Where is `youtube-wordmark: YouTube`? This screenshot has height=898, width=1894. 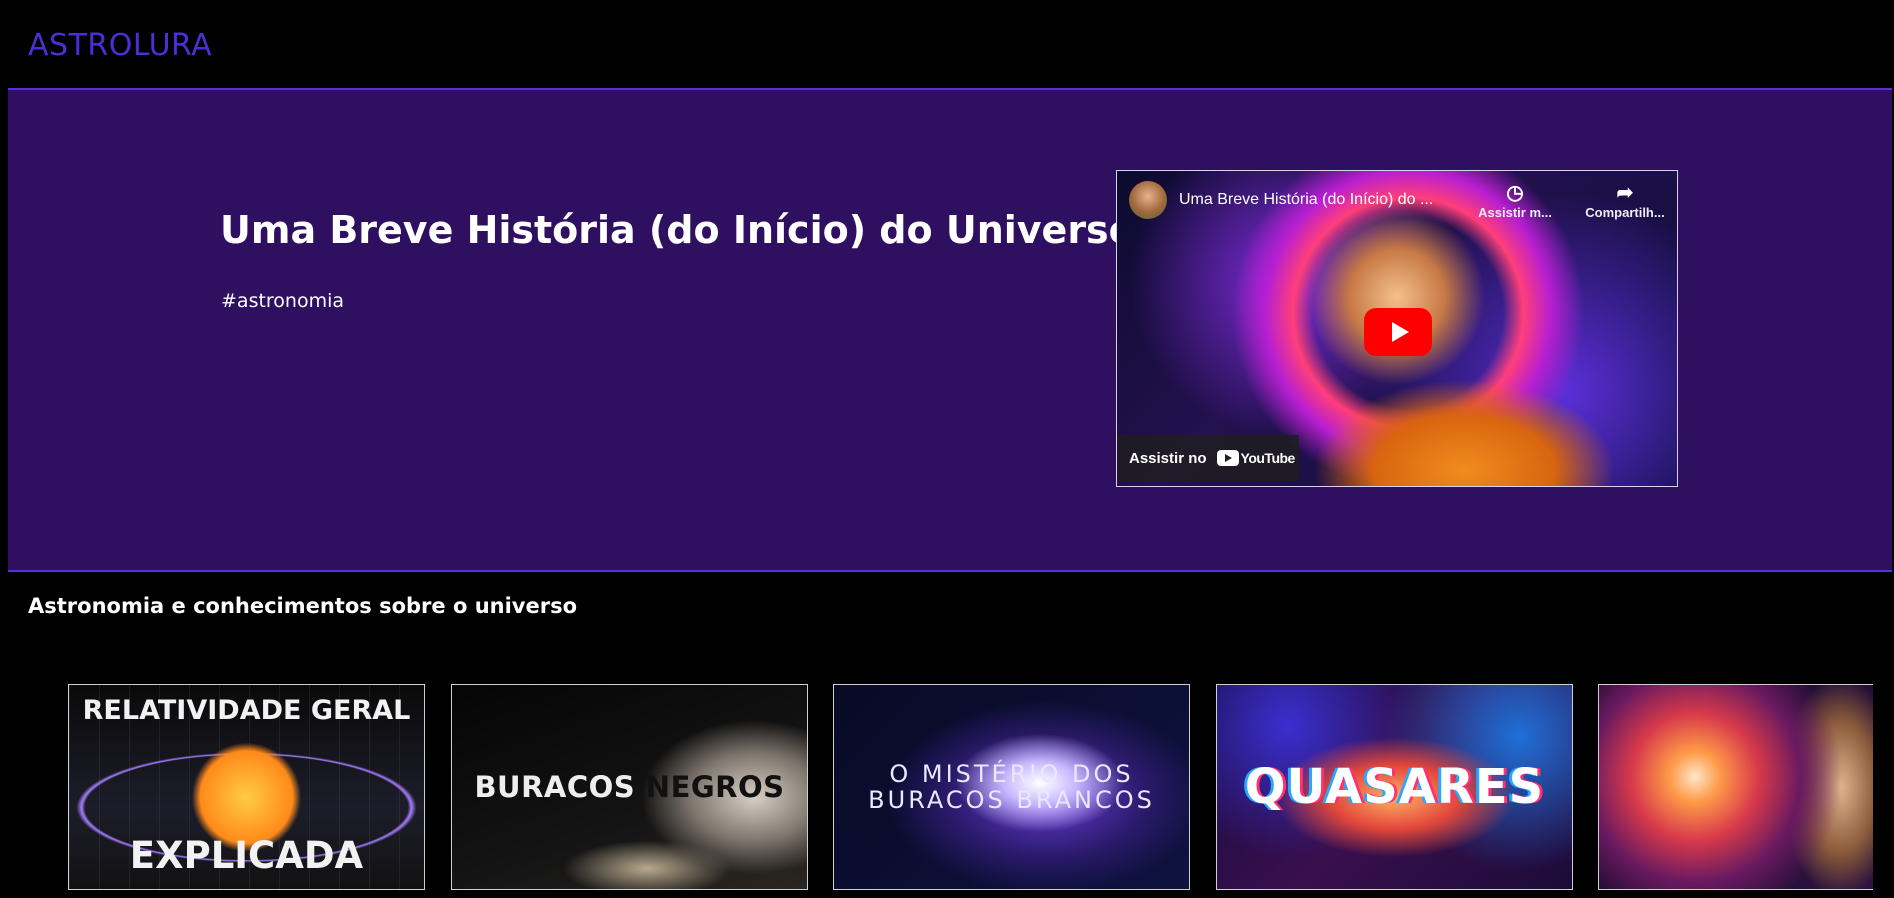 youtube-wordmark: YouTube is located at coordinates (1268, 458).